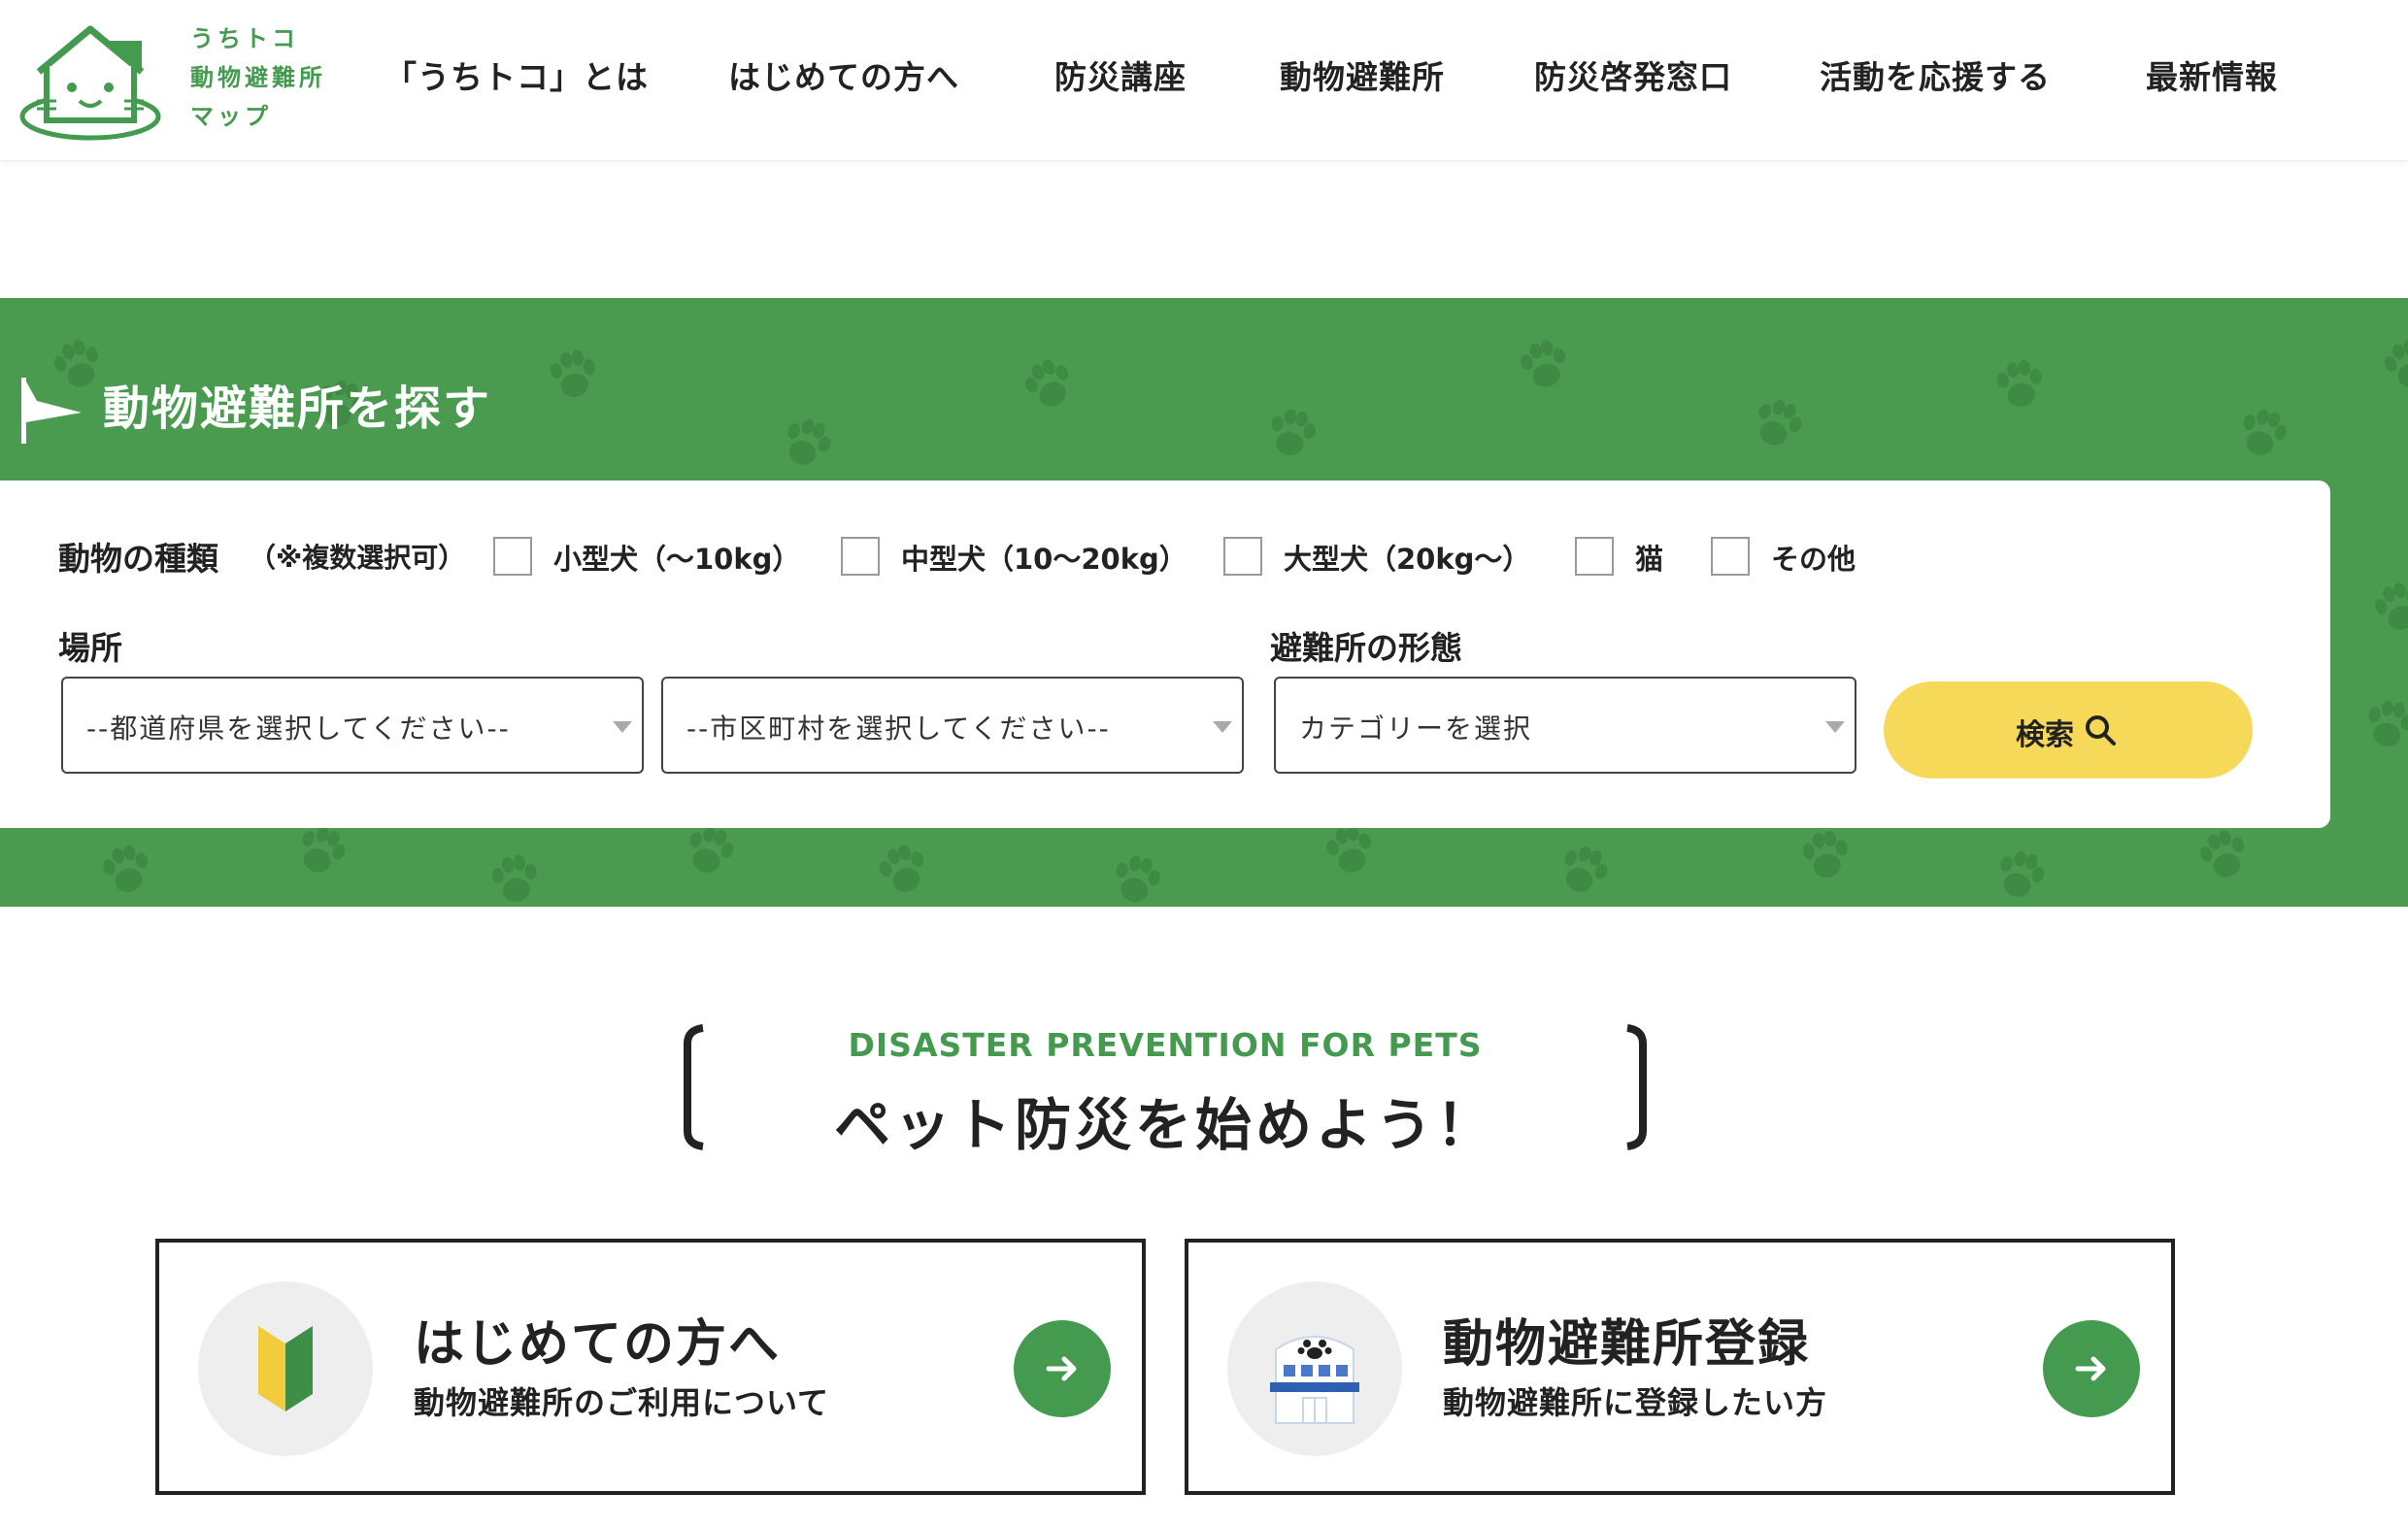  Describe the element at coordinates (1565, 726) in the screenshot. I see `category-select: カテゴリーを選択` at that location.